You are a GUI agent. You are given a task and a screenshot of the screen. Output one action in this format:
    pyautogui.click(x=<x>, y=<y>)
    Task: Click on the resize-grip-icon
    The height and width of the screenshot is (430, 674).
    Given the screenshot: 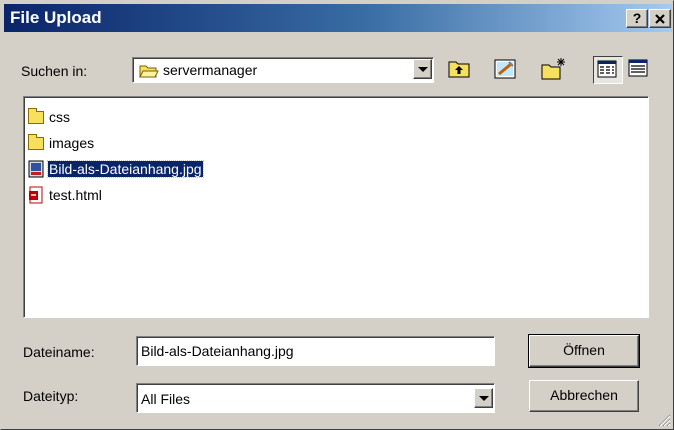 What is the action you would take?
    pyautogui.click(x=664, y=420)
    